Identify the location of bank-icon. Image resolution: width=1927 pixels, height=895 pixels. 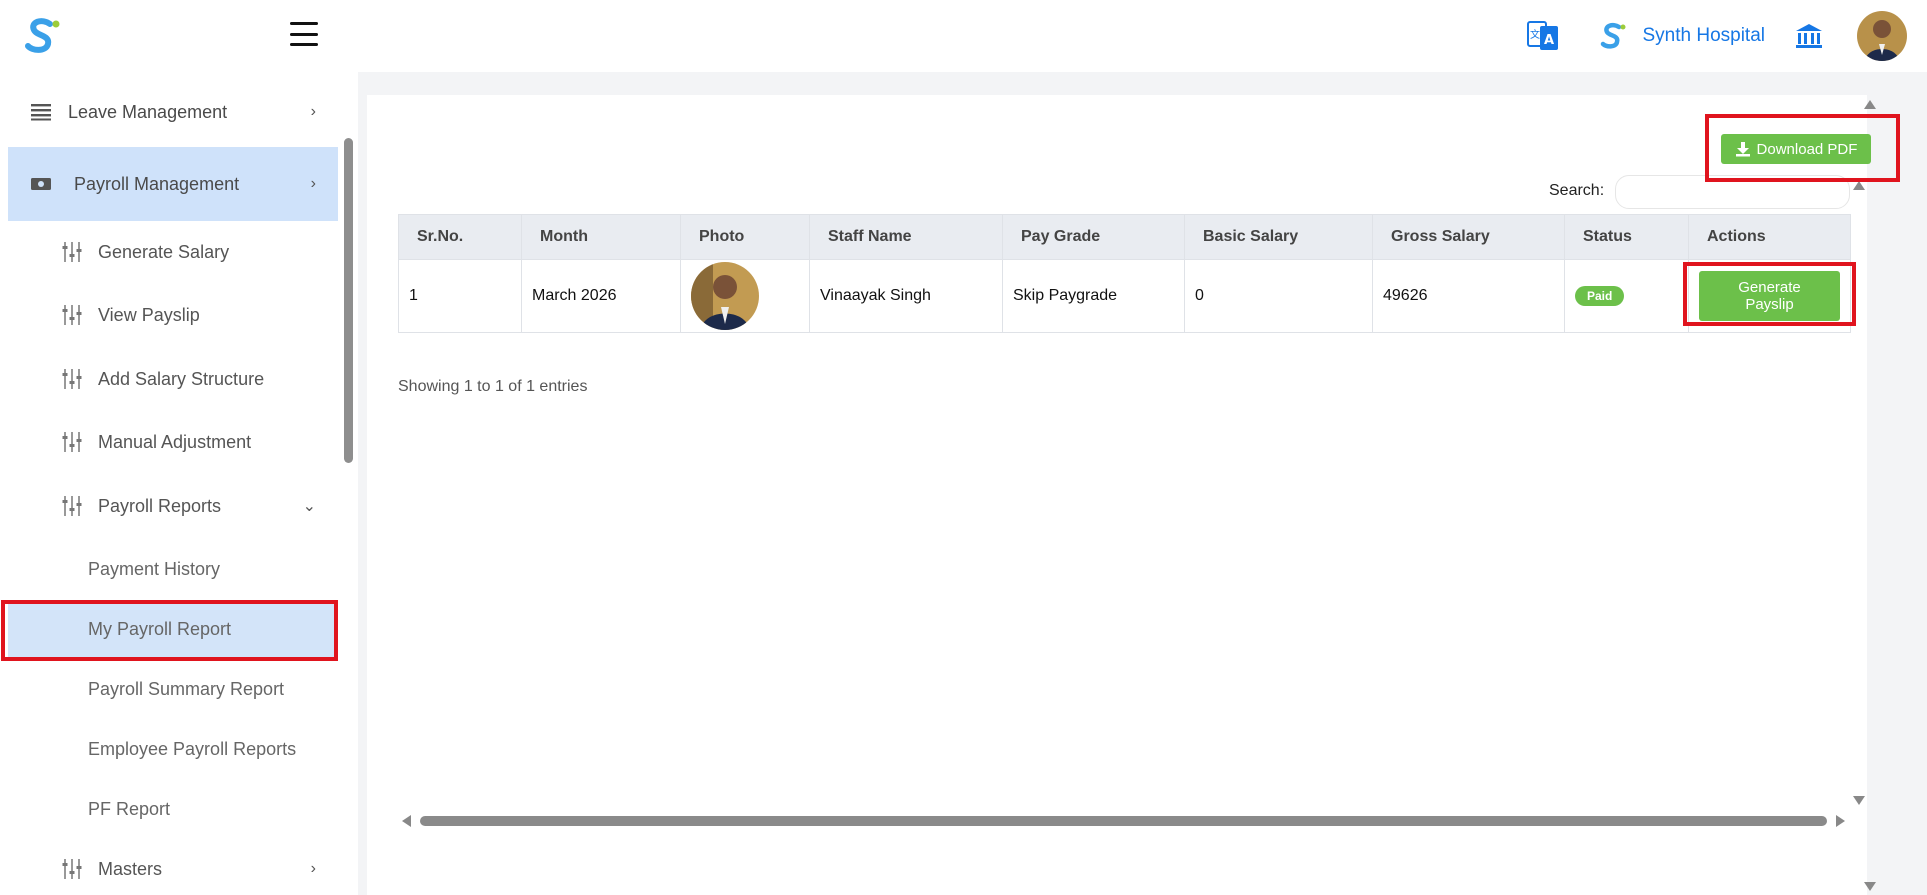
(1809, 36).